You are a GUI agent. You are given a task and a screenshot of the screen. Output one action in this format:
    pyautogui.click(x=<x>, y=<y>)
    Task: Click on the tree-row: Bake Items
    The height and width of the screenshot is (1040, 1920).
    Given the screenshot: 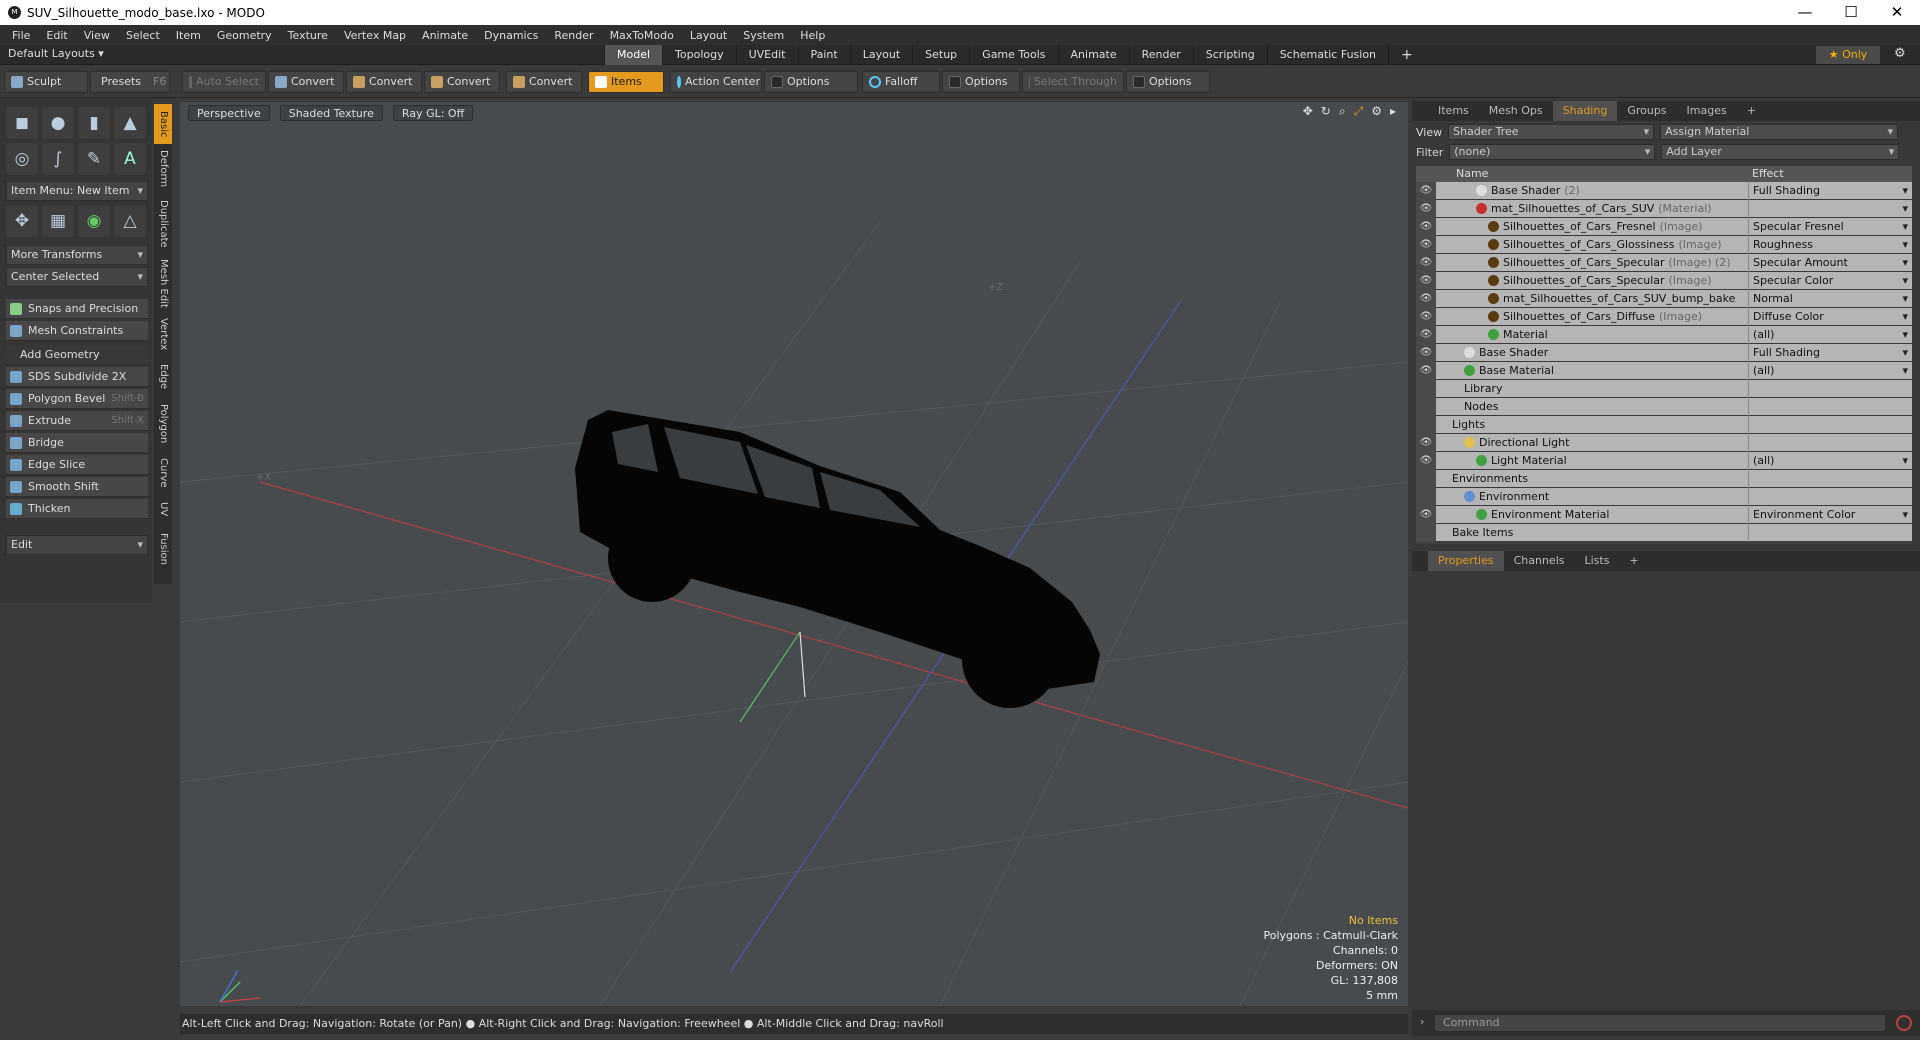 What is the action you would take?
    pyautogui.click(x=1664, y=533)
    